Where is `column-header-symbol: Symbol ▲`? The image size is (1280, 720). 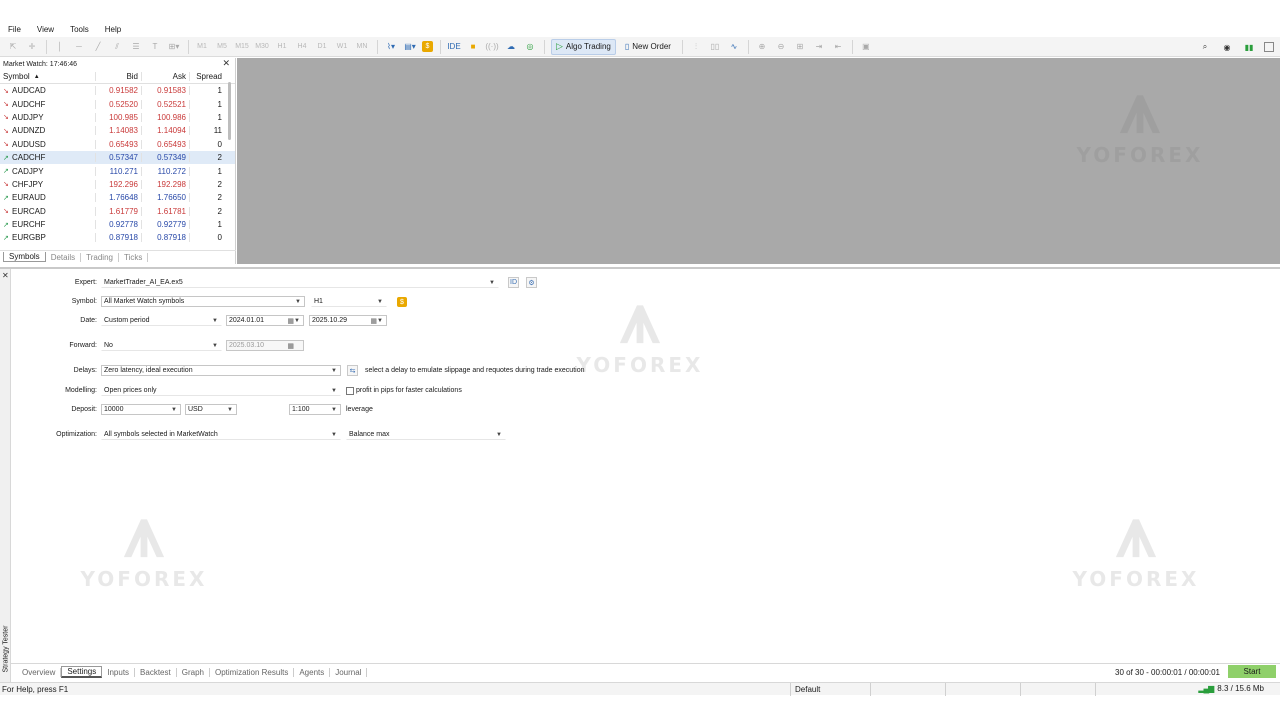 column-header-symbol: Symbol ▲ is located at coordinates (47, 76).